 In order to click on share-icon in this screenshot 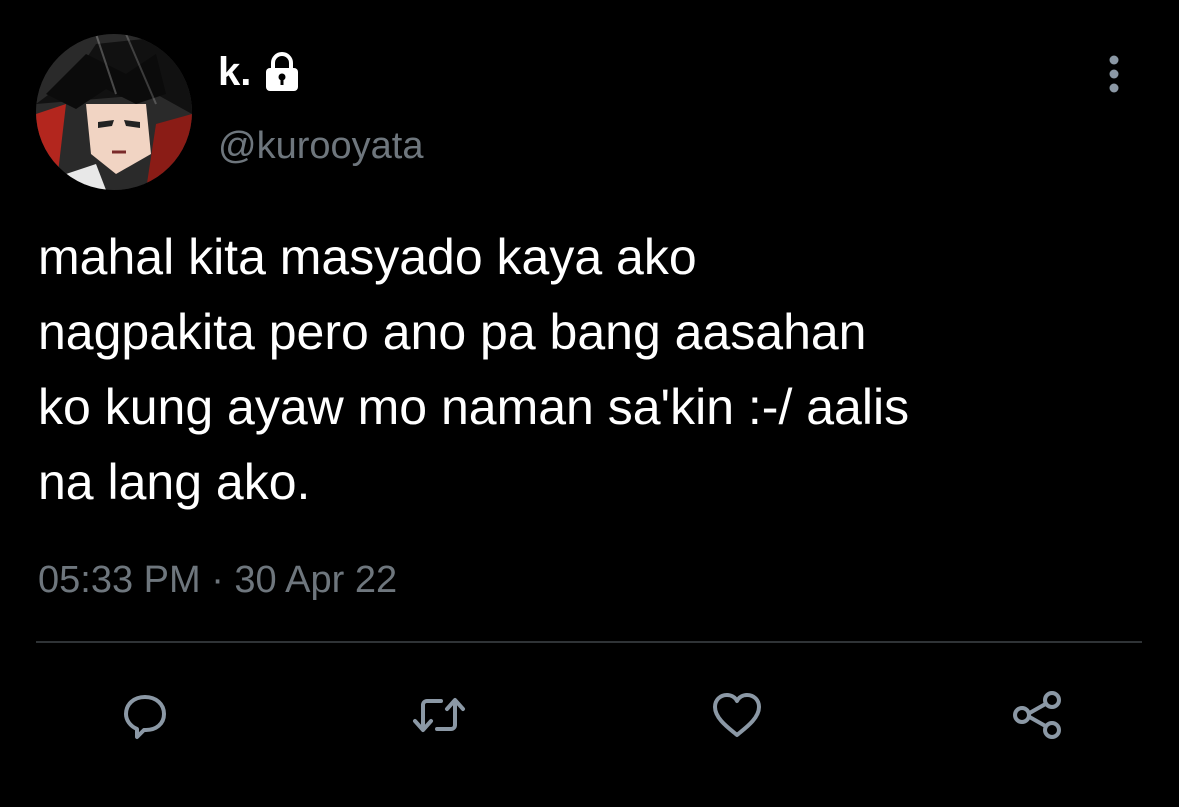, I will do `click(1037, 715)`.